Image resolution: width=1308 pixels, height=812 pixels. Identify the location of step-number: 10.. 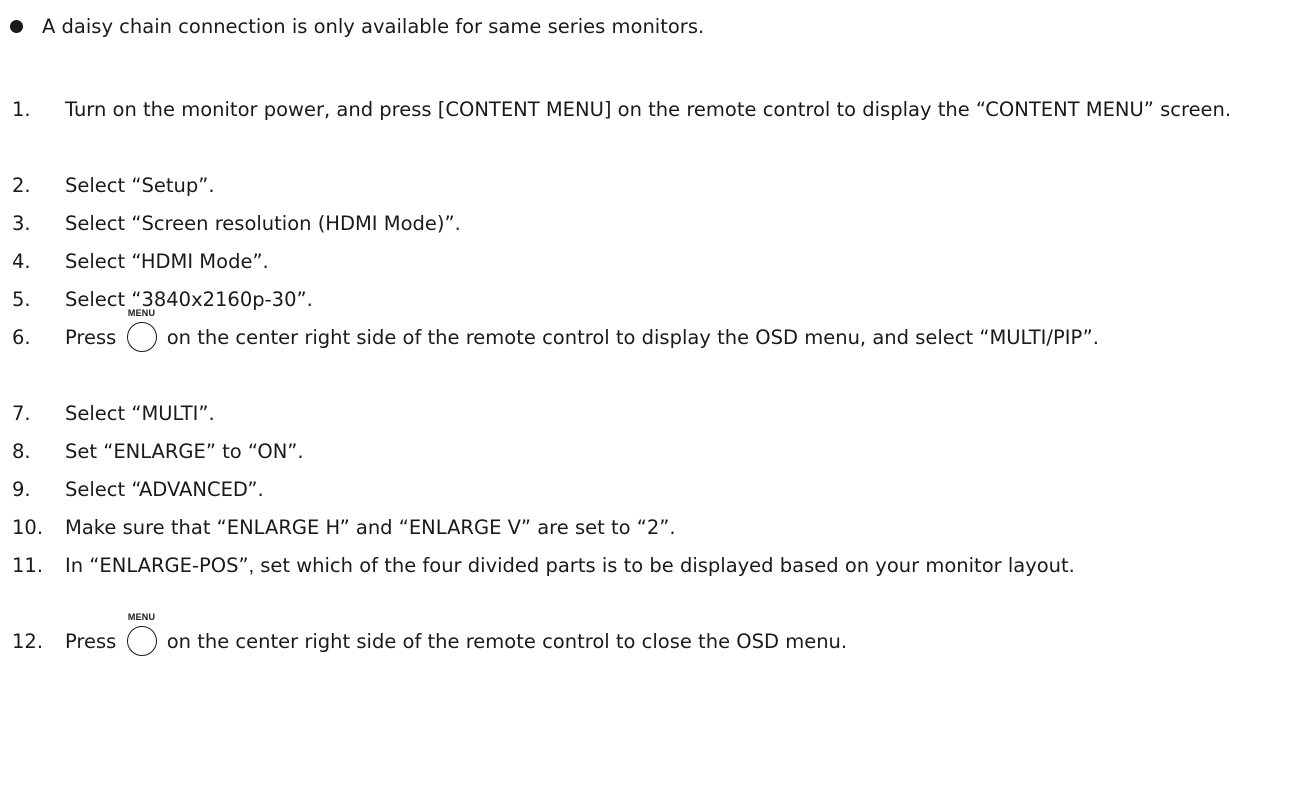
(28, 527).